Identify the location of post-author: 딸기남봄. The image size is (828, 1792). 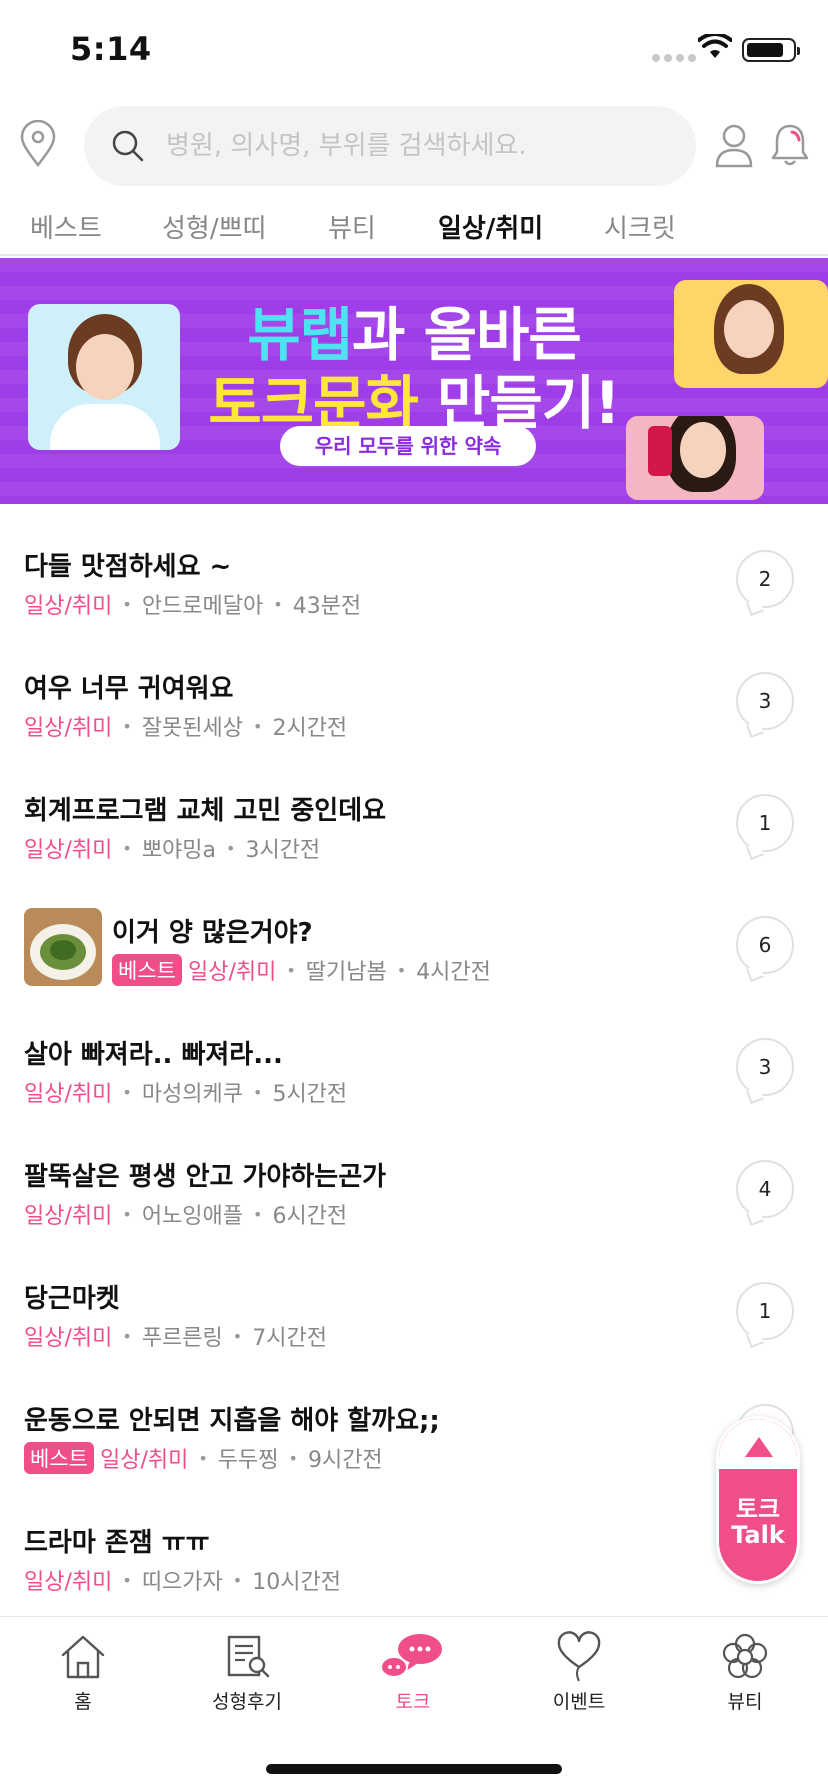
(346, 972).